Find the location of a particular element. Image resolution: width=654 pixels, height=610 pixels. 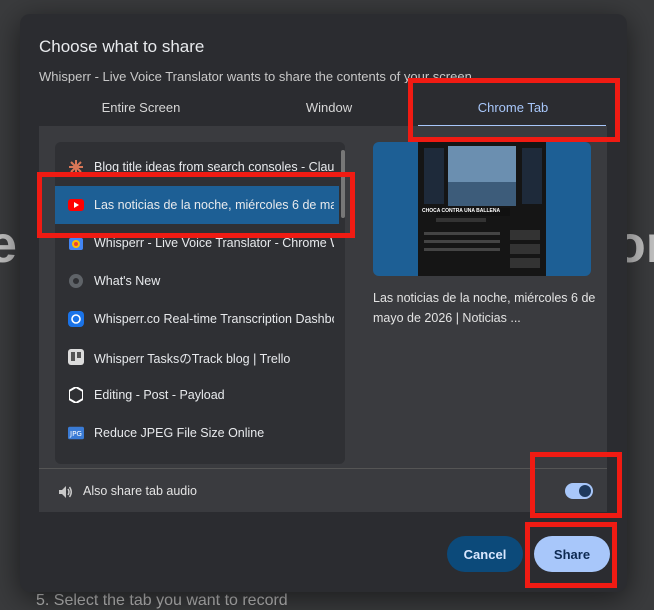

chrome-web-store-icon is located at coordinates (76, 243).